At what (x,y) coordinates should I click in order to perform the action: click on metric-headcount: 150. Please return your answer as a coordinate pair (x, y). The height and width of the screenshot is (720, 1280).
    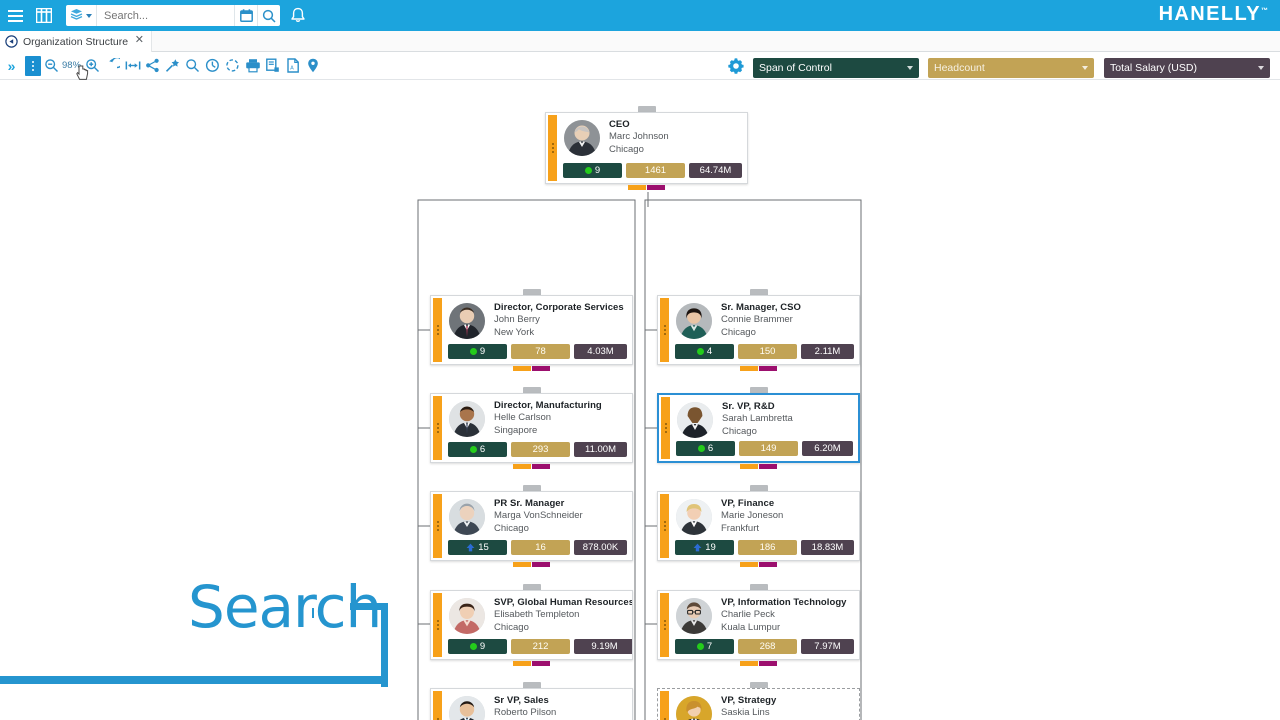
    Looking at the image, I should click on (767, 351).